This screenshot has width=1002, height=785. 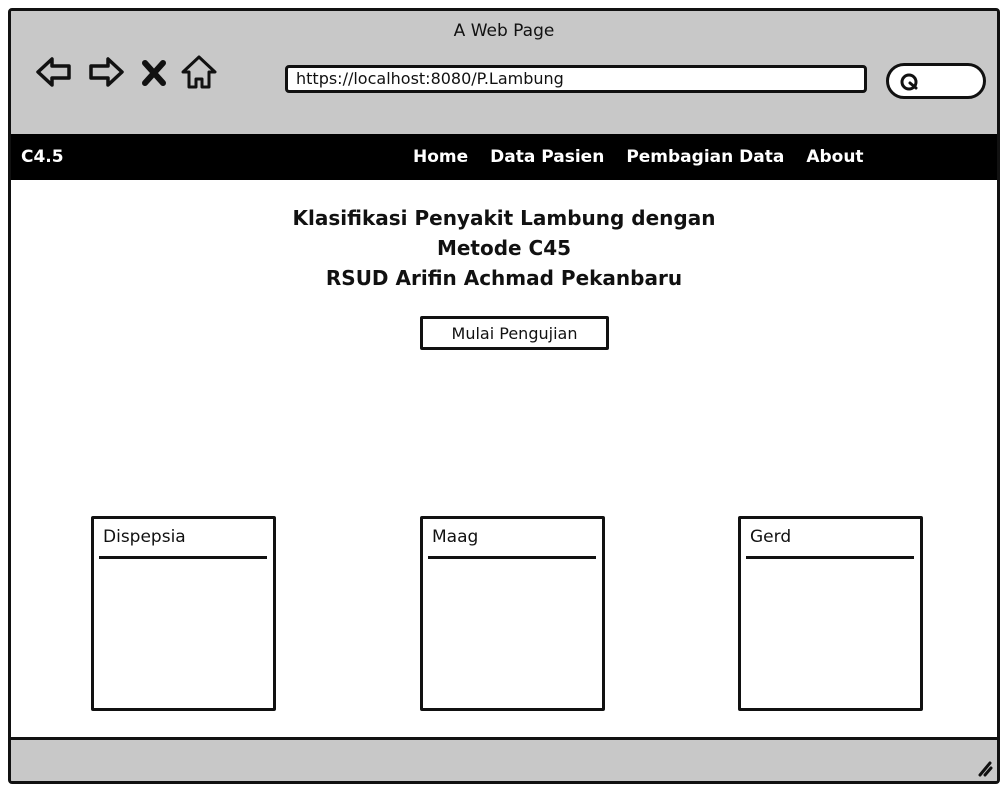 What do you see at coordinates (154, 73) in the screenshot?
I see `close-icon` at bounding box center [154, 73].